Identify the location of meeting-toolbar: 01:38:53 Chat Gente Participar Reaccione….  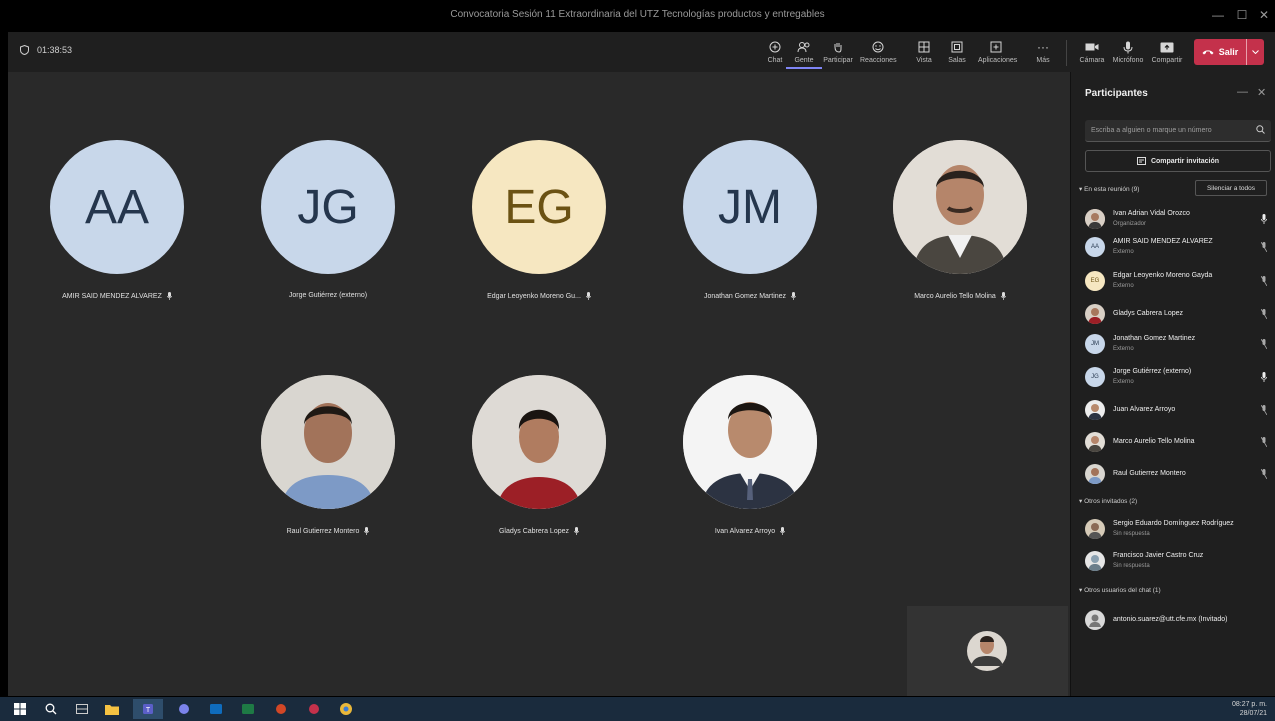
(641, 52).